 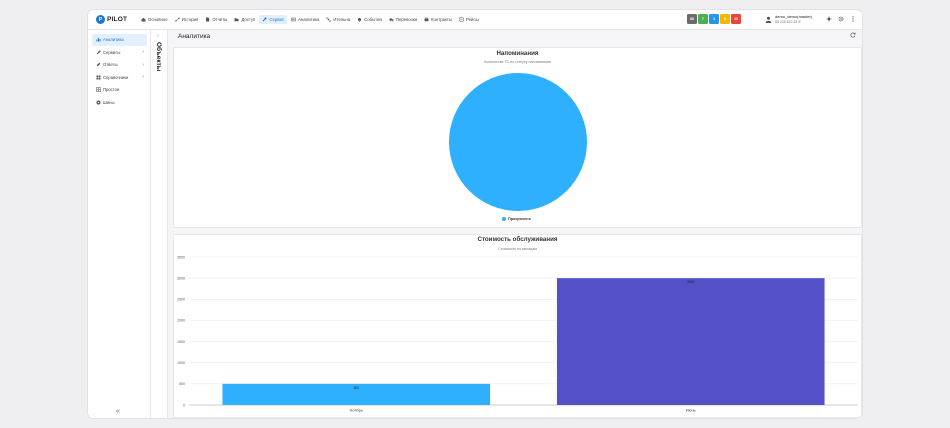 What do you see at coordinates (248, 19) in the screenshot?
I see `nav-item-label: Доступ` at bounding box center [248, 19].